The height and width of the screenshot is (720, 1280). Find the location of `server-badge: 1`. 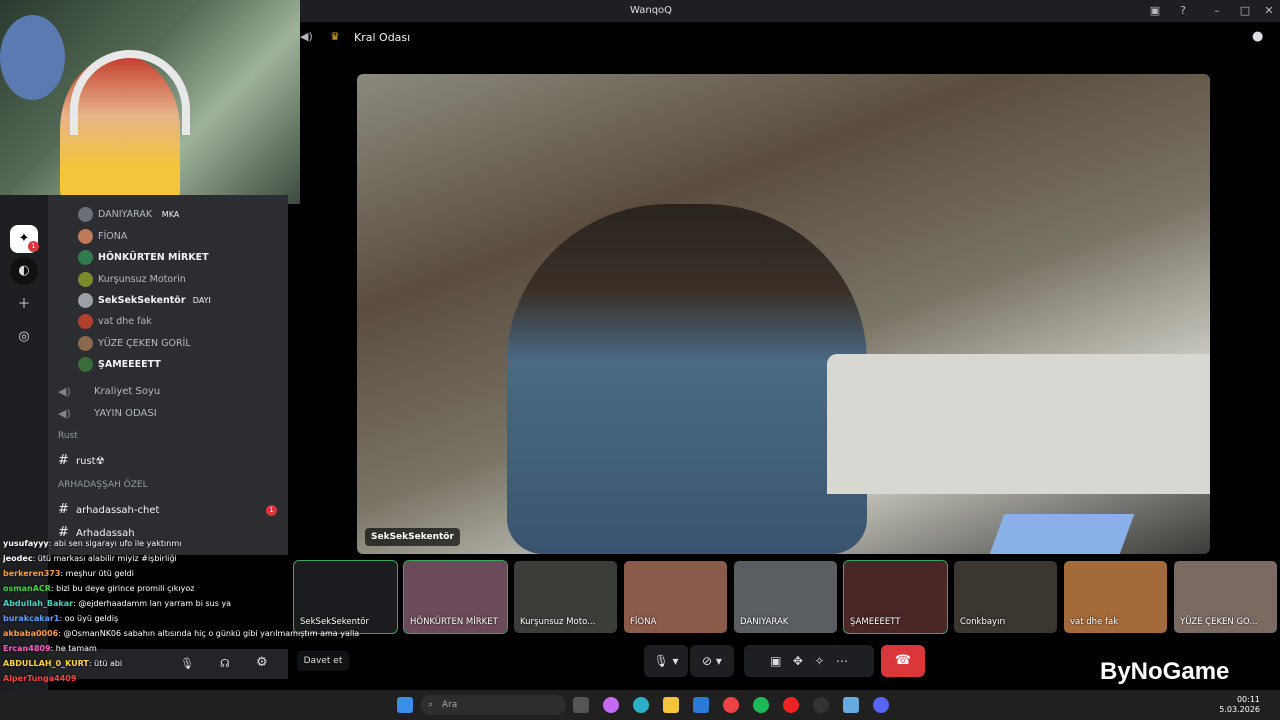

server-badge: 1 is located at coordinates (33, 246).